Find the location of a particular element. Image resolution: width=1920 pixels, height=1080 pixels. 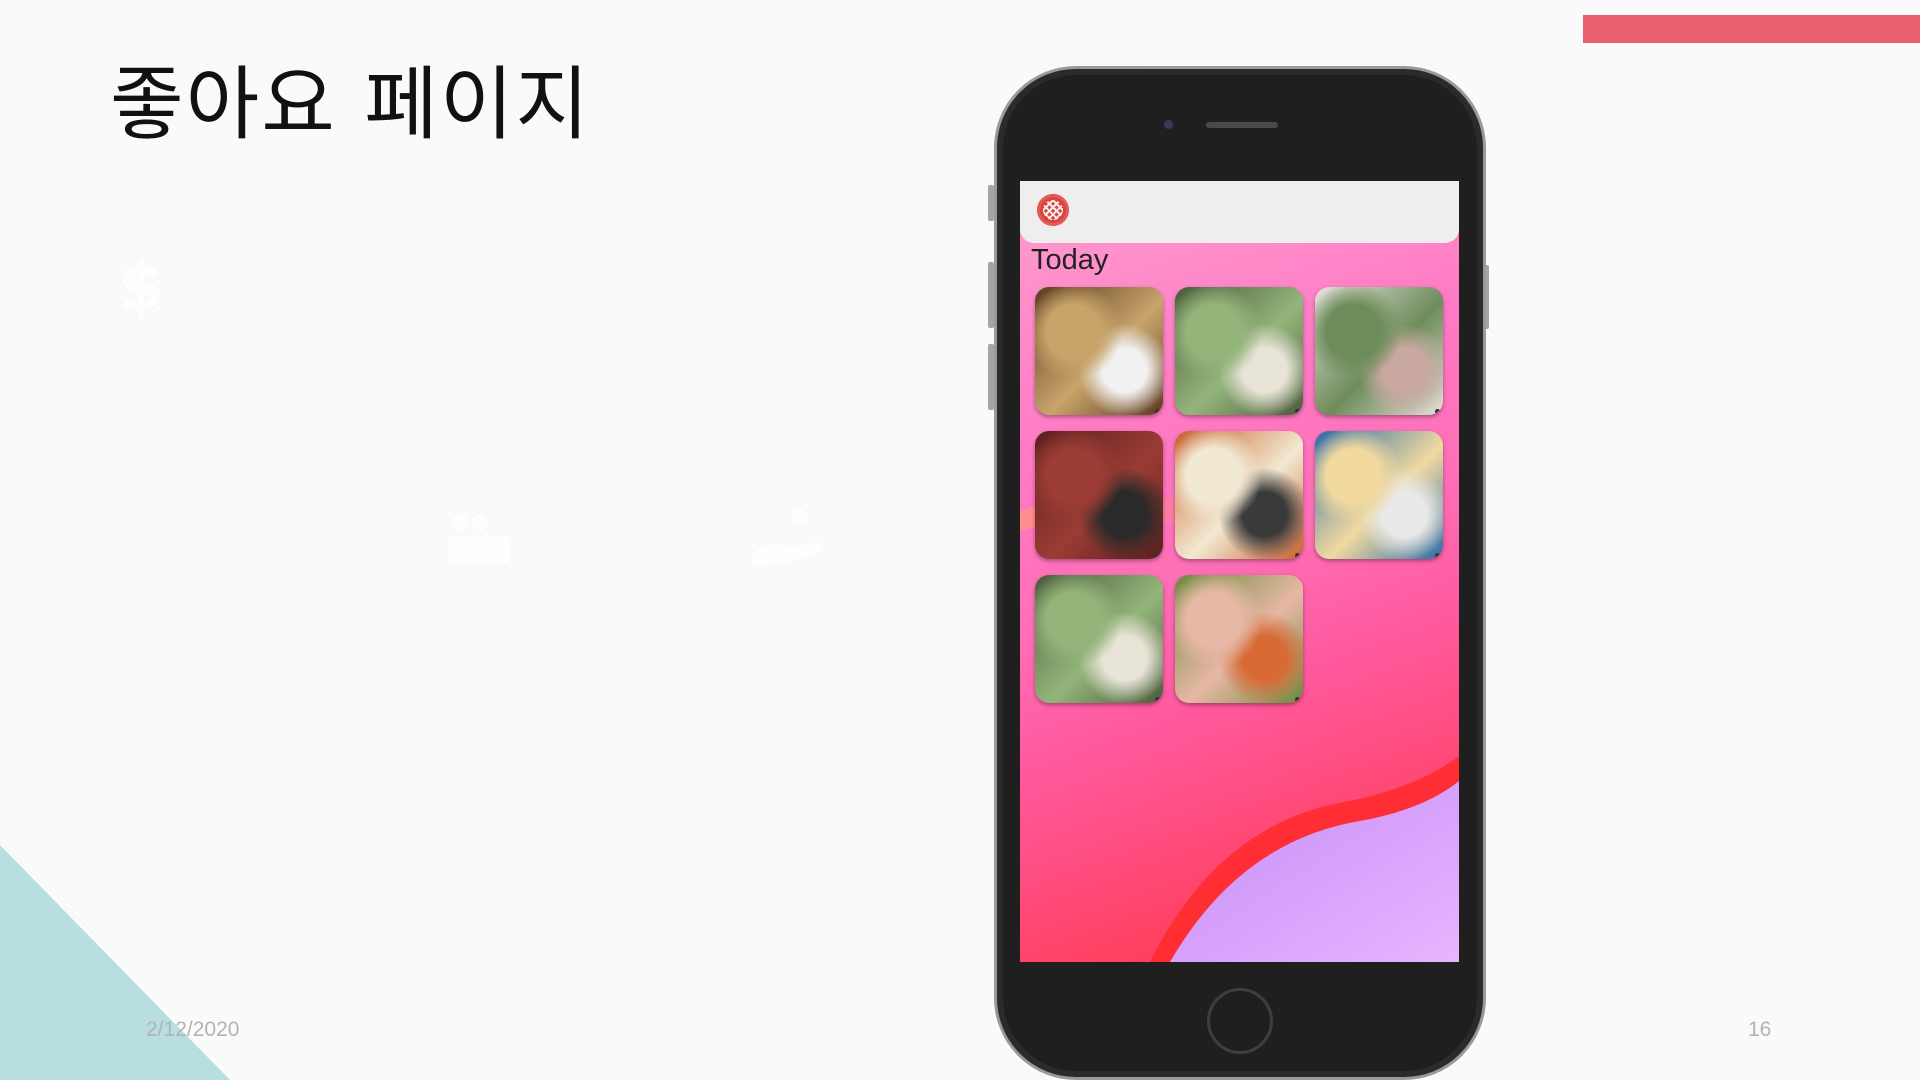

photo-soup-greens is located at coordinates (1239, 351).